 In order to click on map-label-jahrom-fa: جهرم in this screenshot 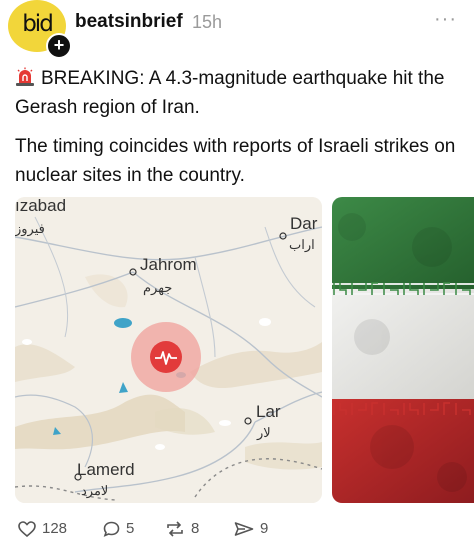, I will do `click(157, 288)`.